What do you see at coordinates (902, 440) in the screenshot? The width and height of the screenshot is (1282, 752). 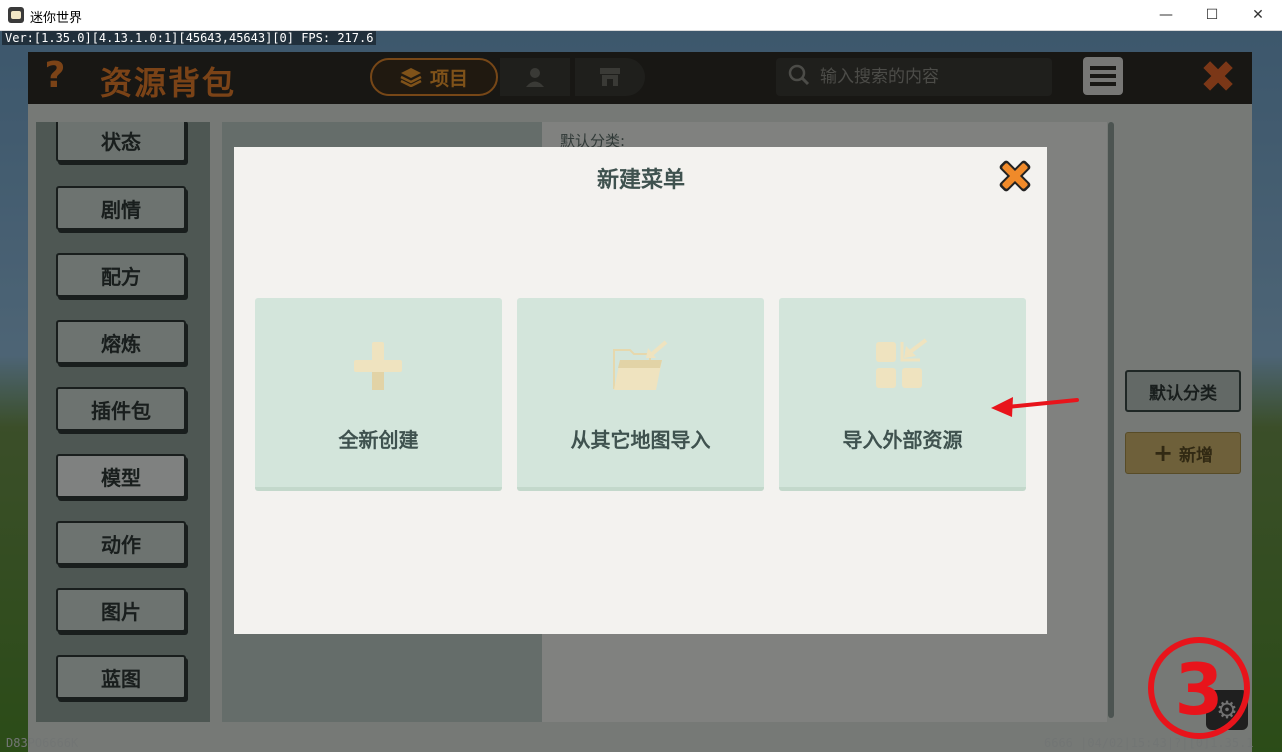 I see `import-external-label: 导入外部资源` at bounding box center [902, 440].